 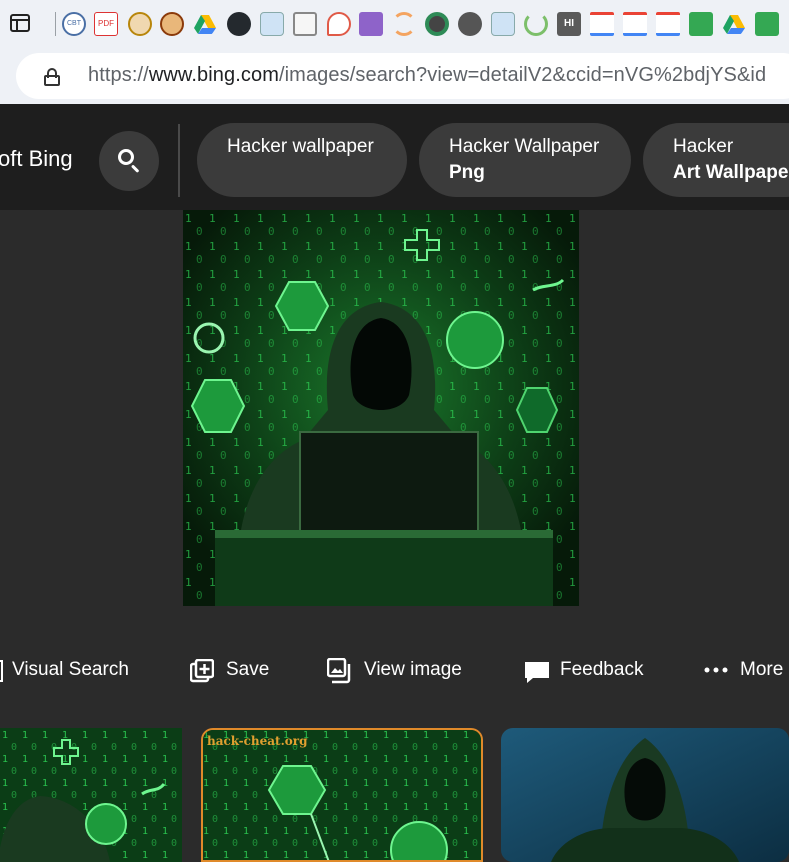 I want to click on signature-icon, so click(x=305, y=24).